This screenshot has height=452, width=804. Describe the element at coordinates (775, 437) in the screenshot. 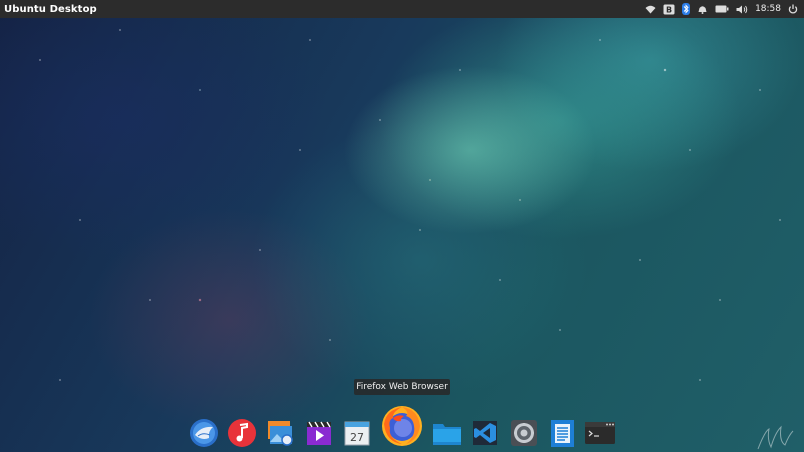

I see `wallpaper-signature` at that location.